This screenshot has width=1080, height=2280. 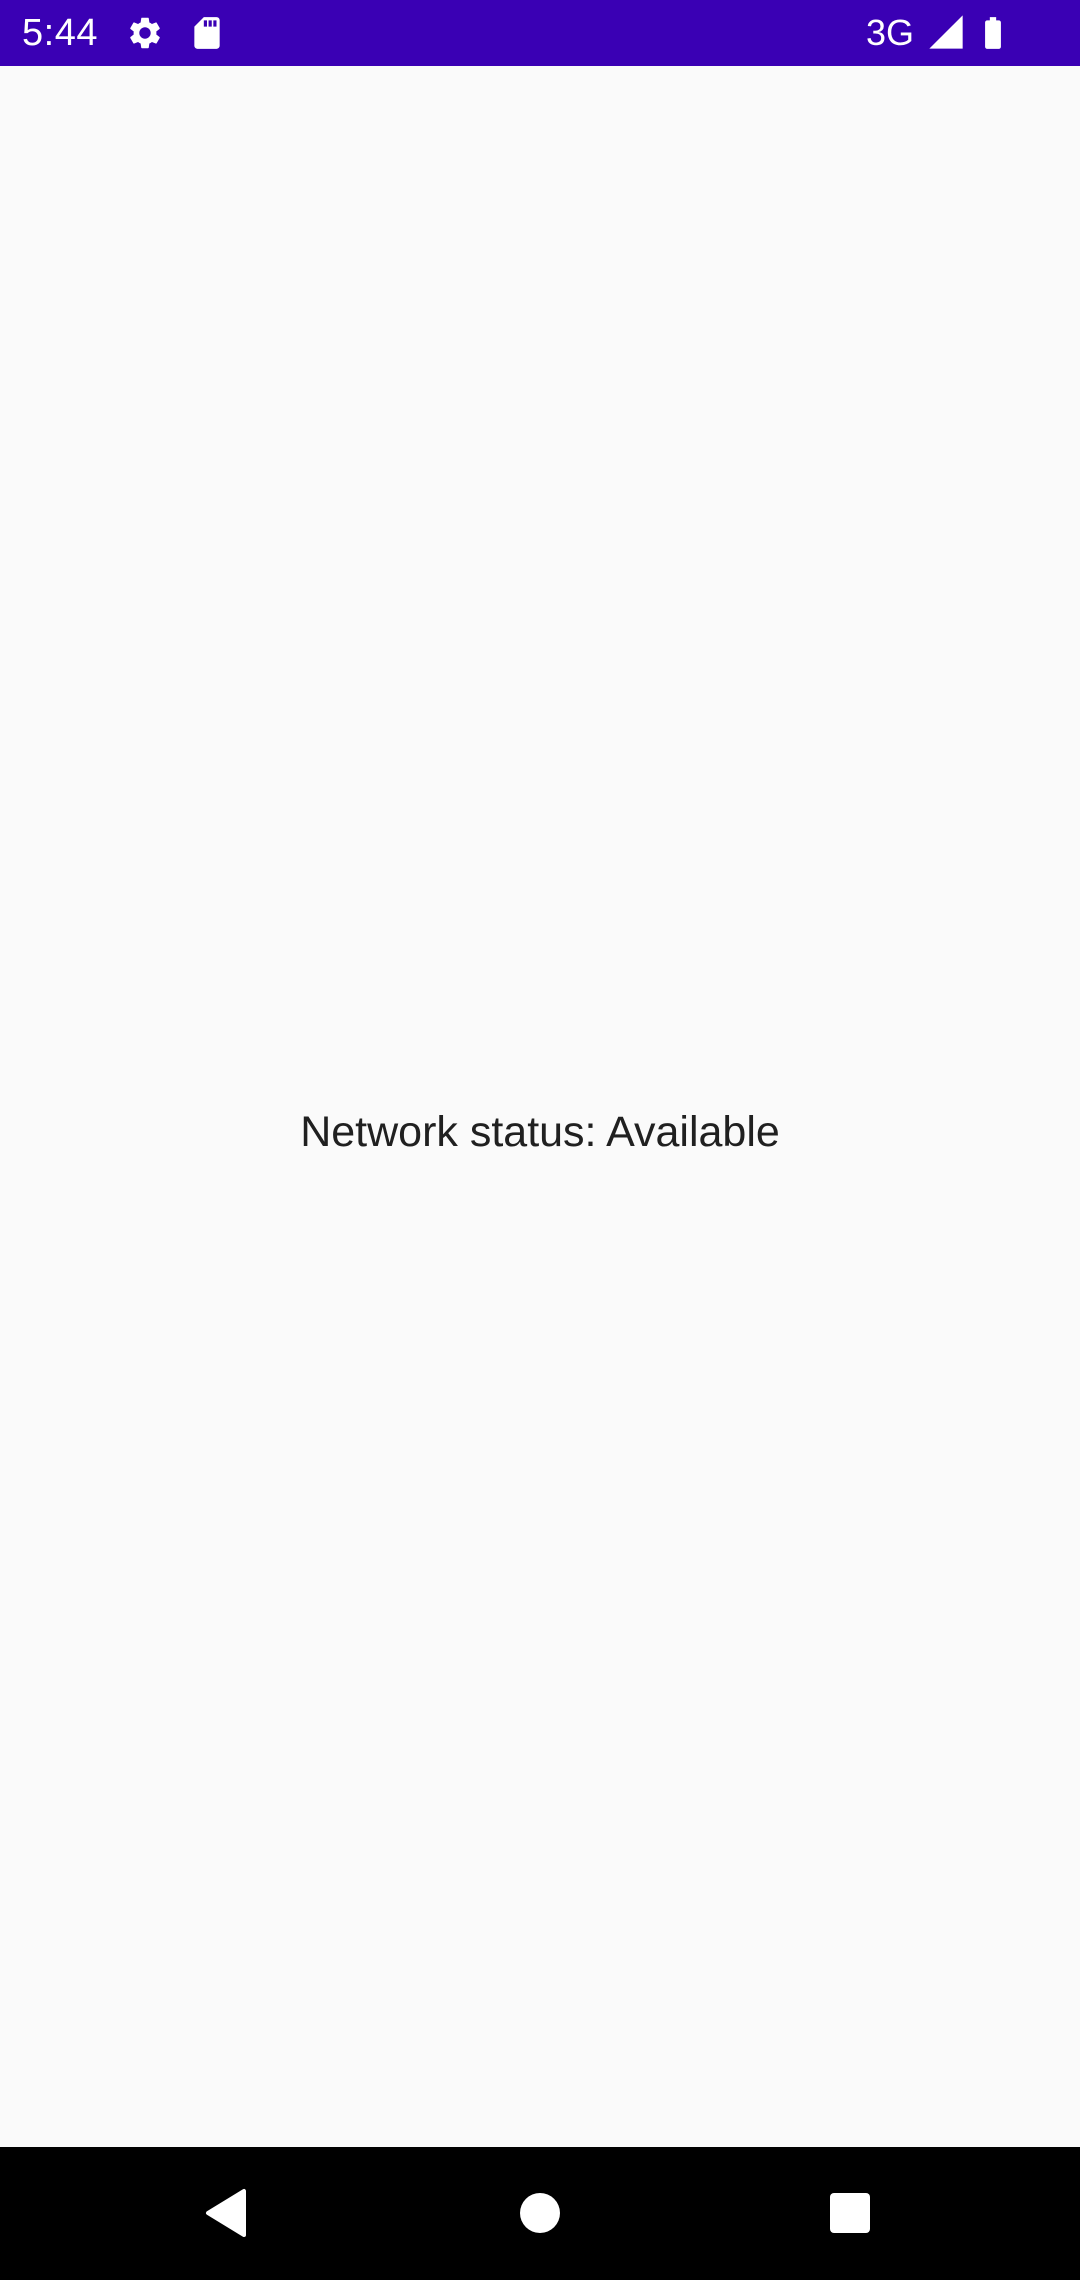 I want to click on back-icon, so click(x=226, y=2213).